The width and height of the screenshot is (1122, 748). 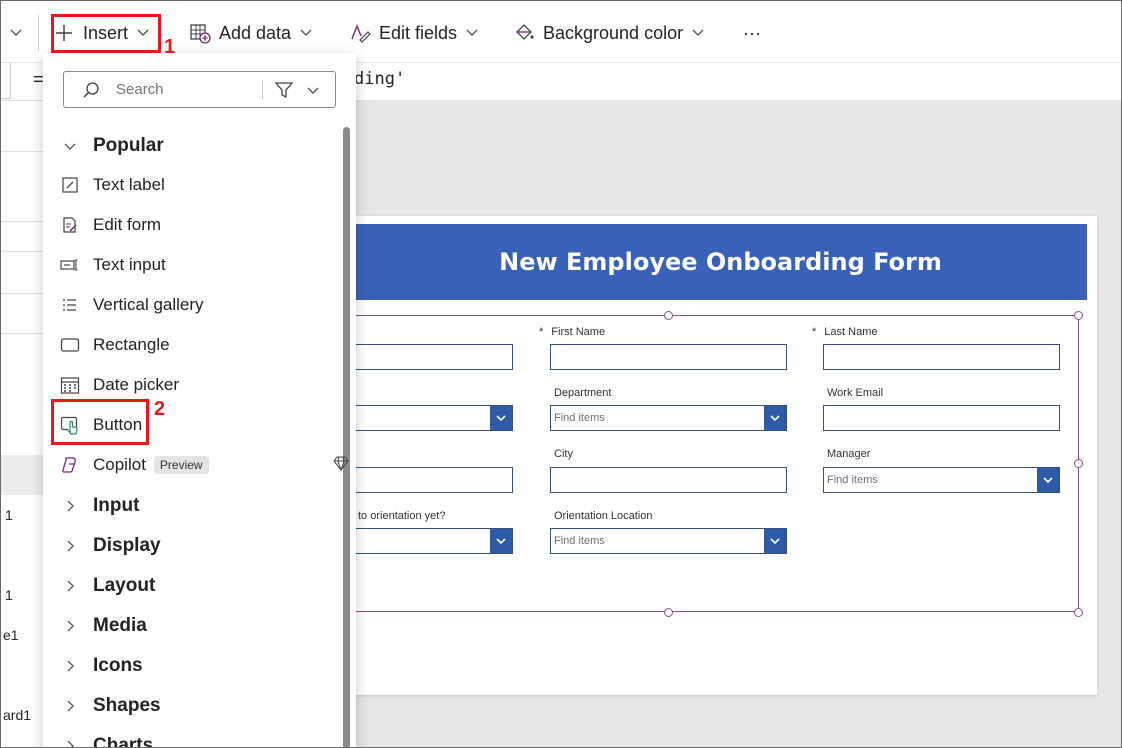 What do you see at coordinates (194, 506) in the screenshot?
I see `category-input: Input` at bounding box center [194, 506].